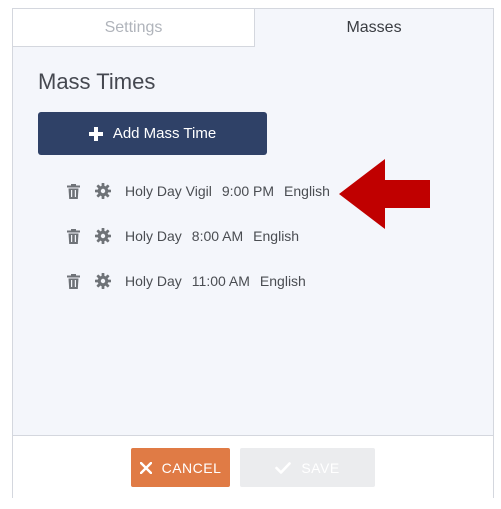 This screenshot has height=509, width=501. I want to click on list-item: Holy Day 8:00 AM English, so click(187, 236).